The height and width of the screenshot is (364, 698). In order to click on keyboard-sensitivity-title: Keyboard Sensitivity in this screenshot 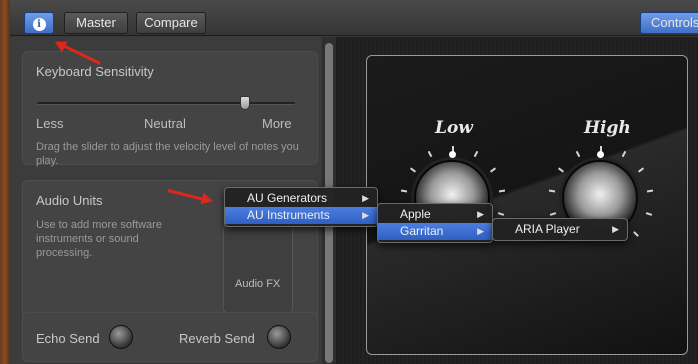, I will do `click(95, 71)`.